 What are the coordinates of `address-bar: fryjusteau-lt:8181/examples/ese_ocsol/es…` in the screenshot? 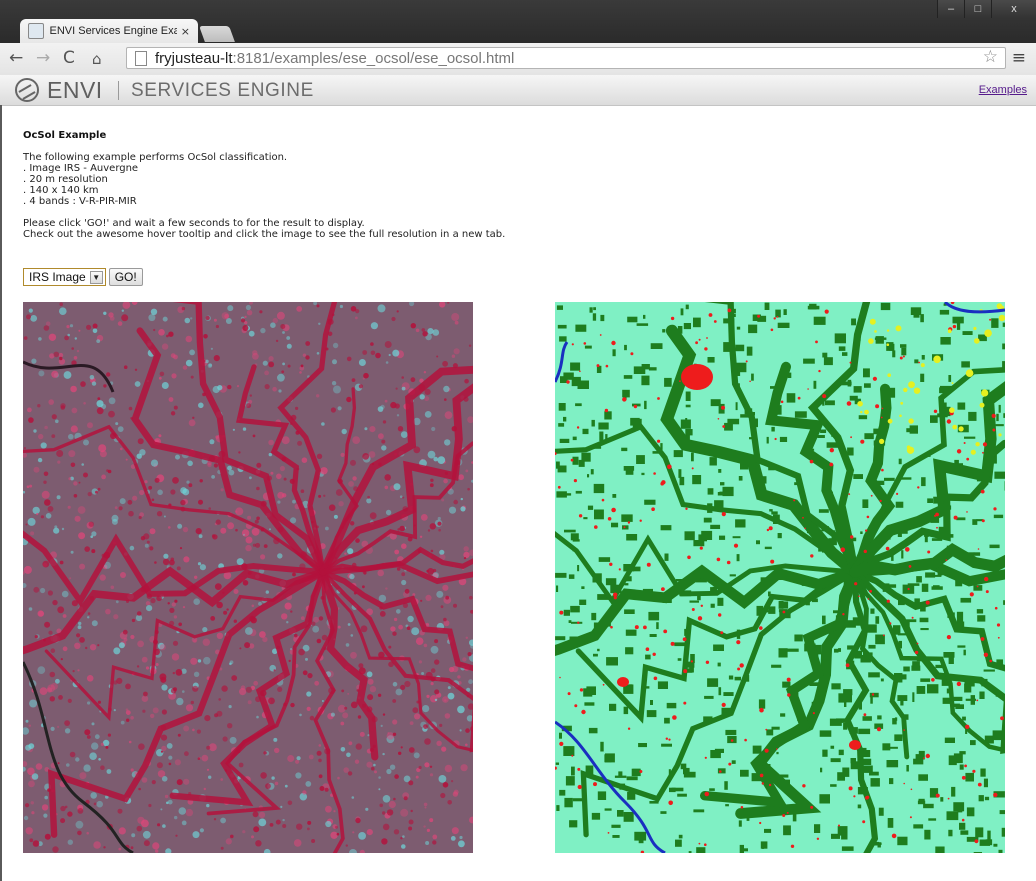 It's located at (566, 58).